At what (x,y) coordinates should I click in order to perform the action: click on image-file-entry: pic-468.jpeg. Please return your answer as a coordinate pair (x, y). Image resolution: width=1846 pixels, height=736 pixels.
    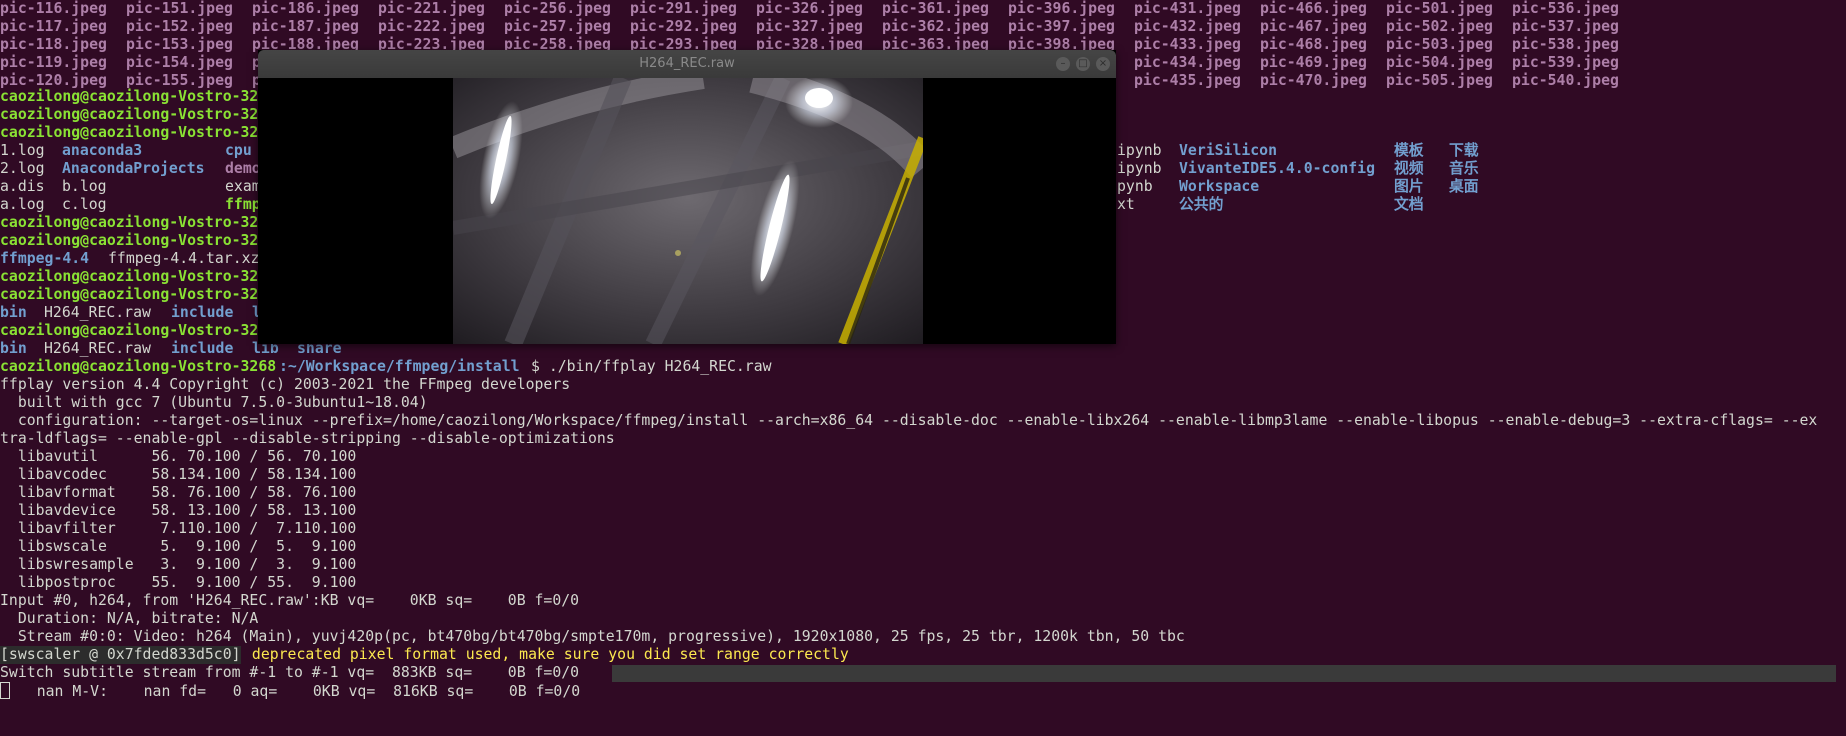
    Looking at the image, I should click on (1313, 44).